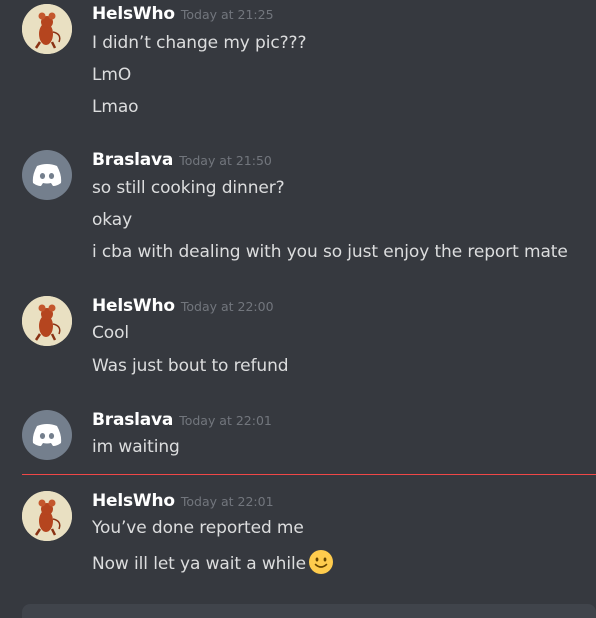 The width and height of the screenshot is (596, 618). What do you see at coordinates (199, 564) in the screenshot?
I see `message-text: Now ill let ya wait a while` at bounding box center [199, 564].